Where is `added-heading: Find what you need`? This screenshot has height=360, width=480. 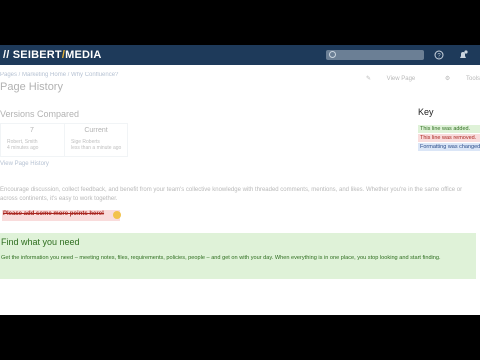
added-heading: Find what you need is located at coordinates (40, 242).